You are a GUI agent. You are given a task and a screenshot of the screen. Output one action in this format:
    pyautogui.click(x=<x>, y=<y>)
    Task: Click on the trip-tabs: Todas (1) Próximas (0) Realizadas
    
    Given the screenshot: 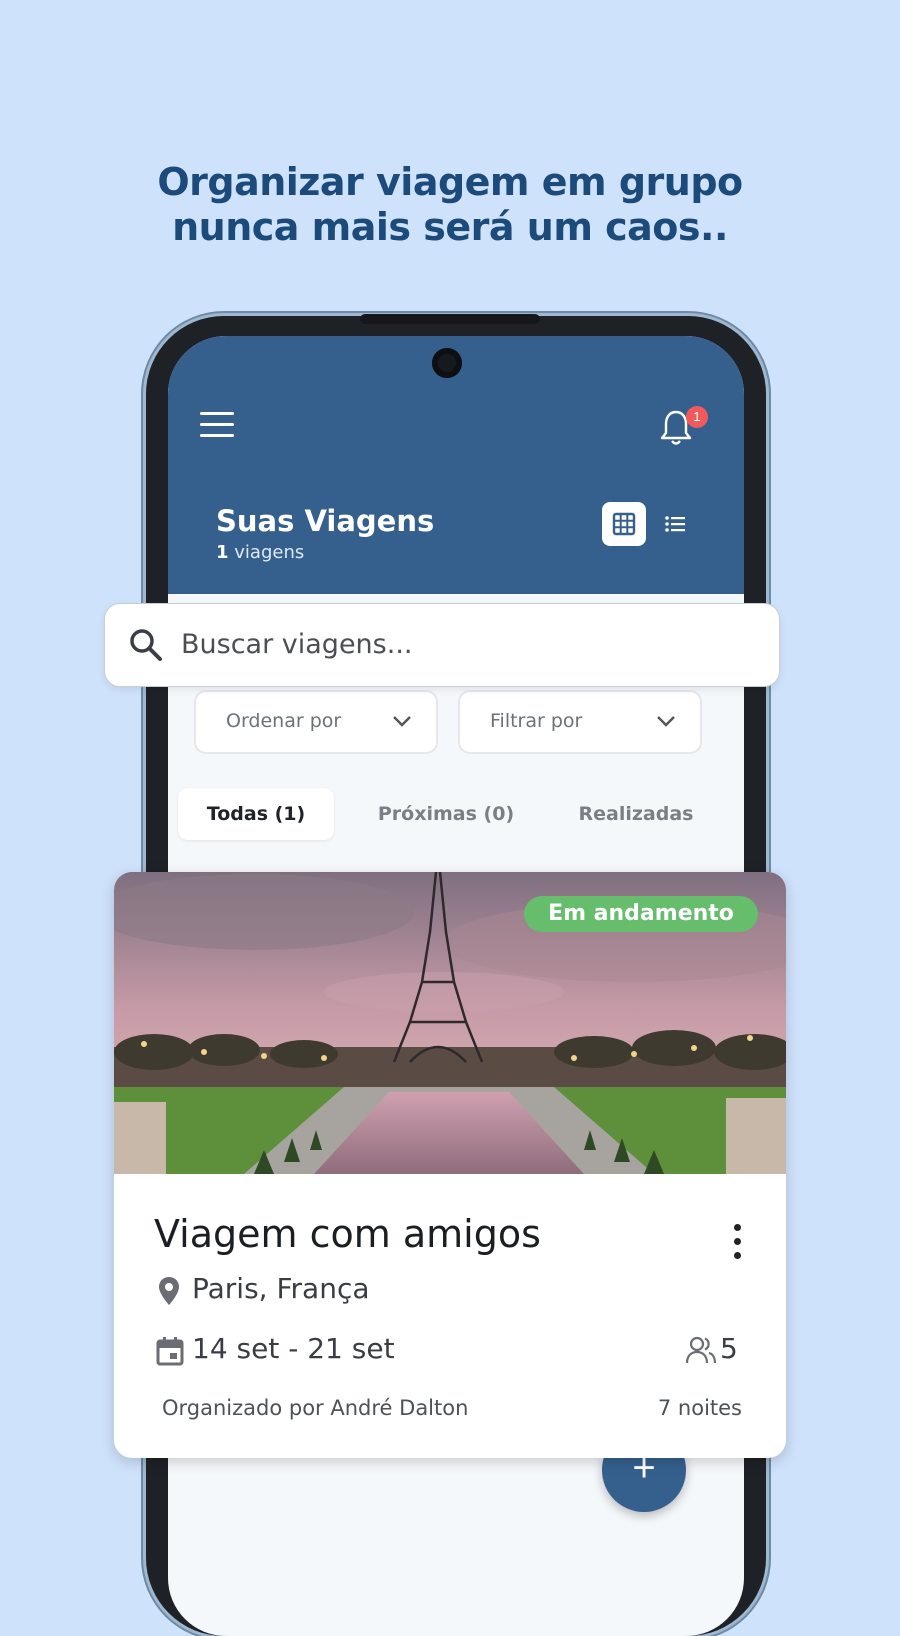 What is the action you would take?
    pyautogui.click(x=458, y=814)
    